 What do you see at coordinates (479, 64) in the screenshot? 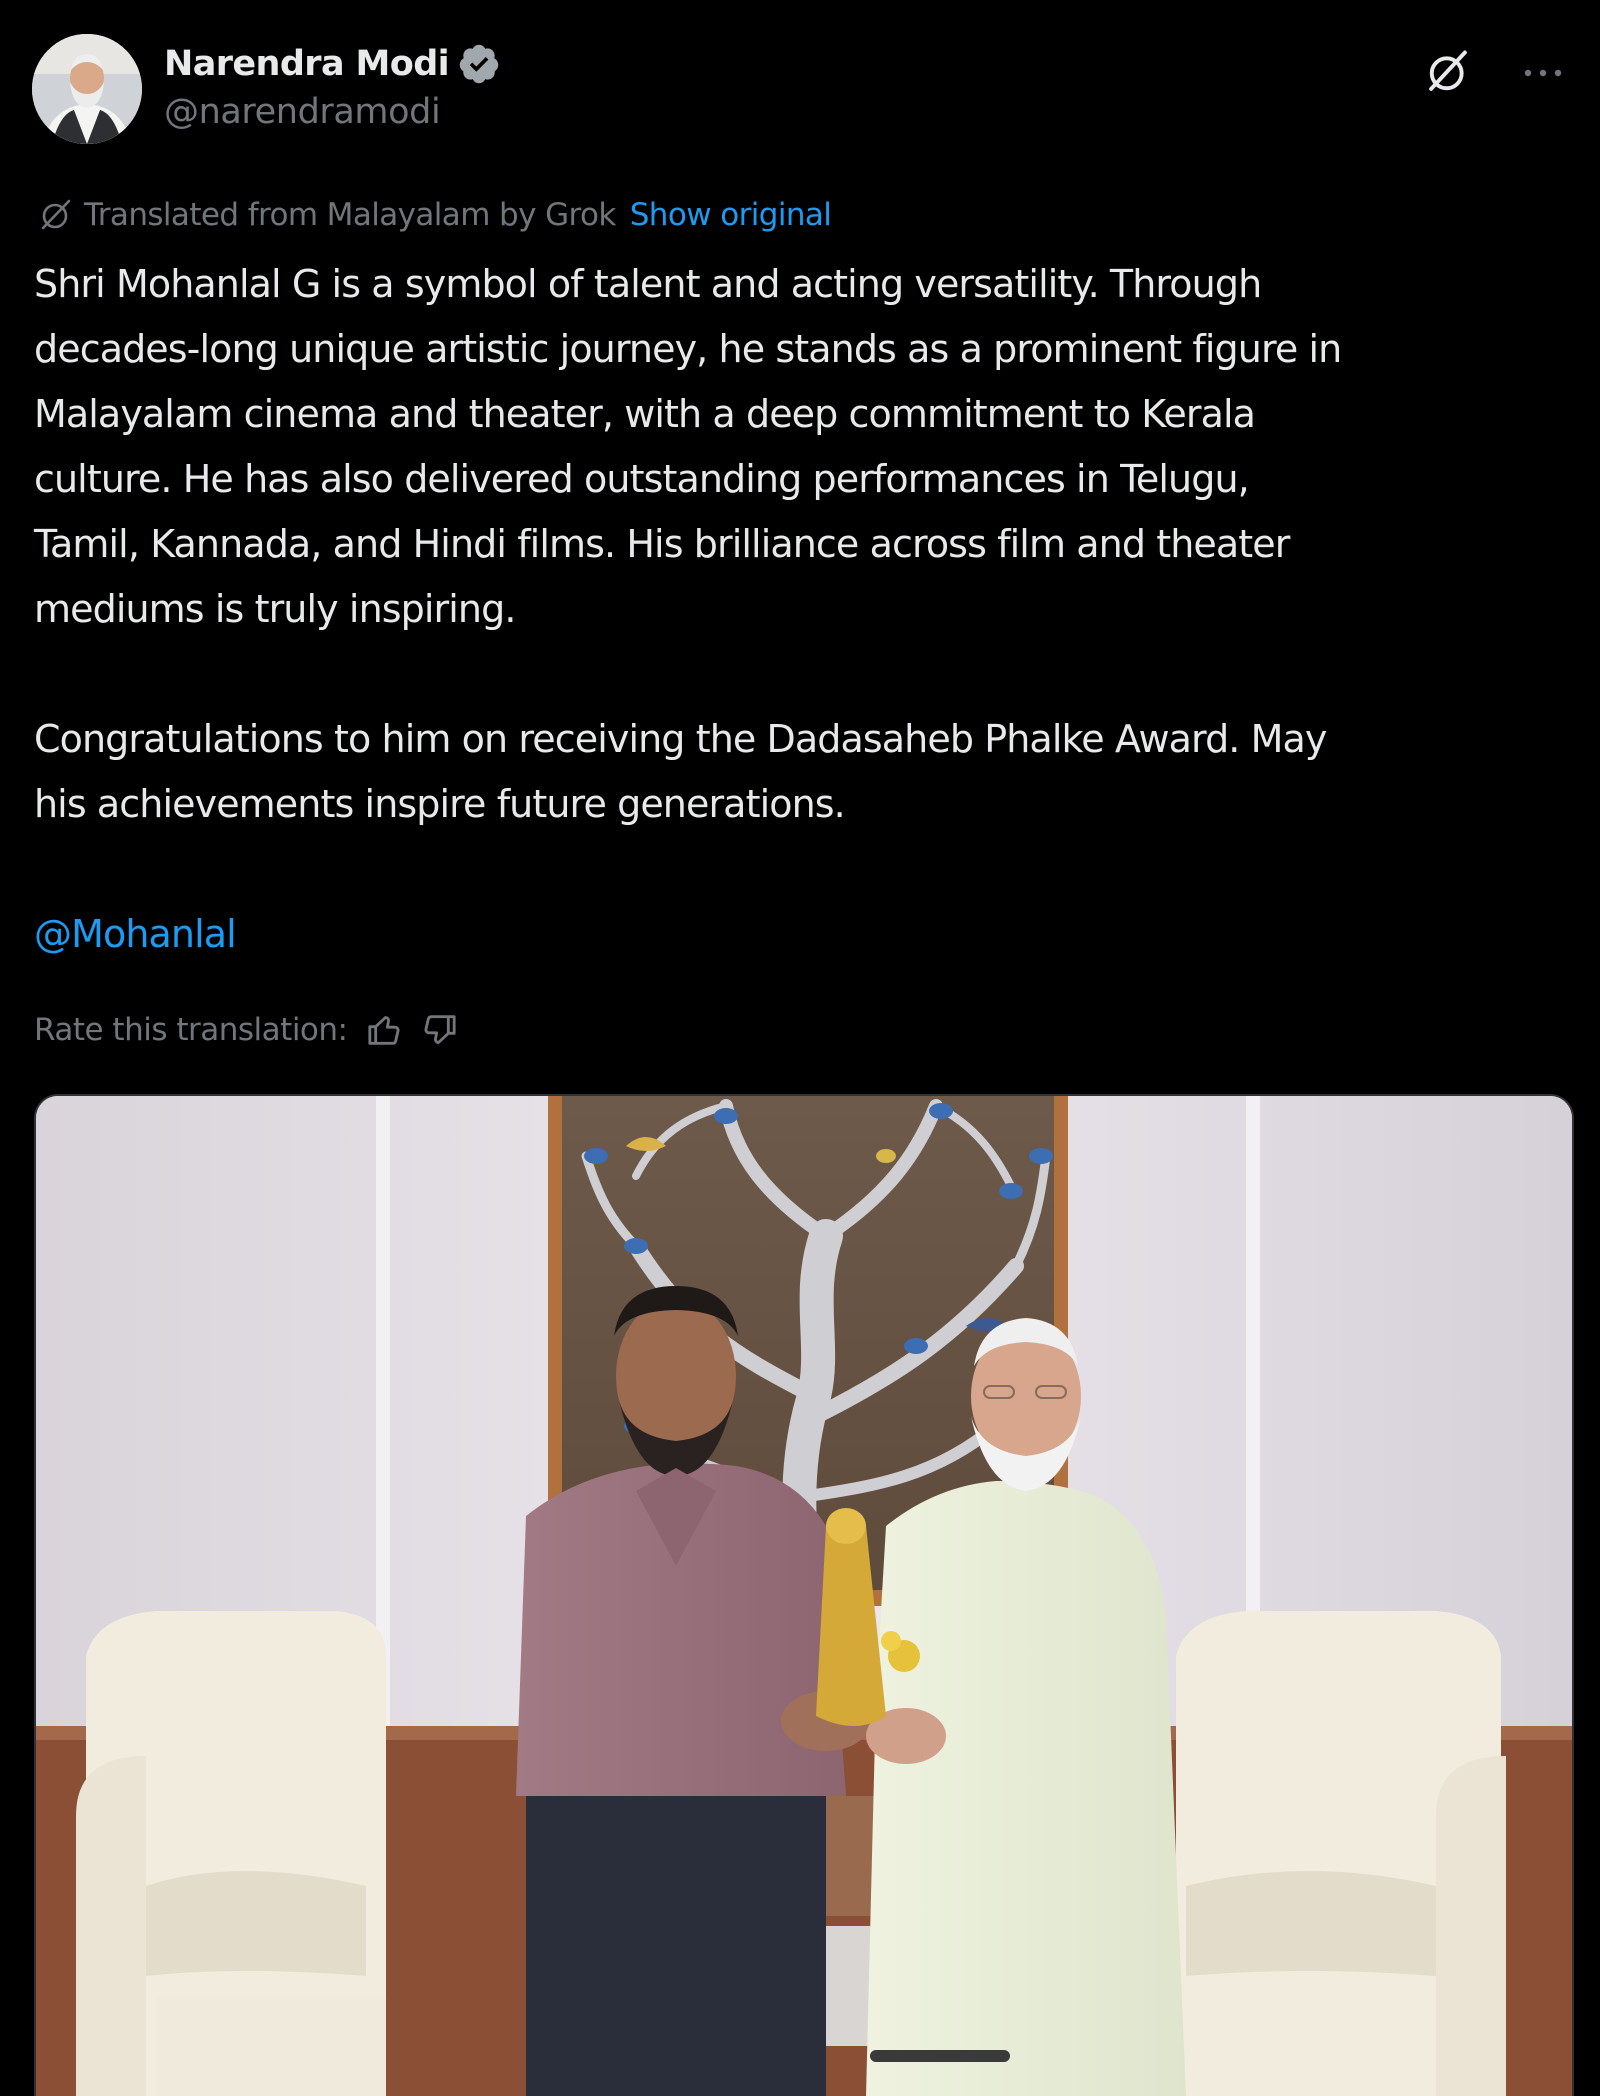
I see `verified-badge-icon` at bounding box center [479, 64].